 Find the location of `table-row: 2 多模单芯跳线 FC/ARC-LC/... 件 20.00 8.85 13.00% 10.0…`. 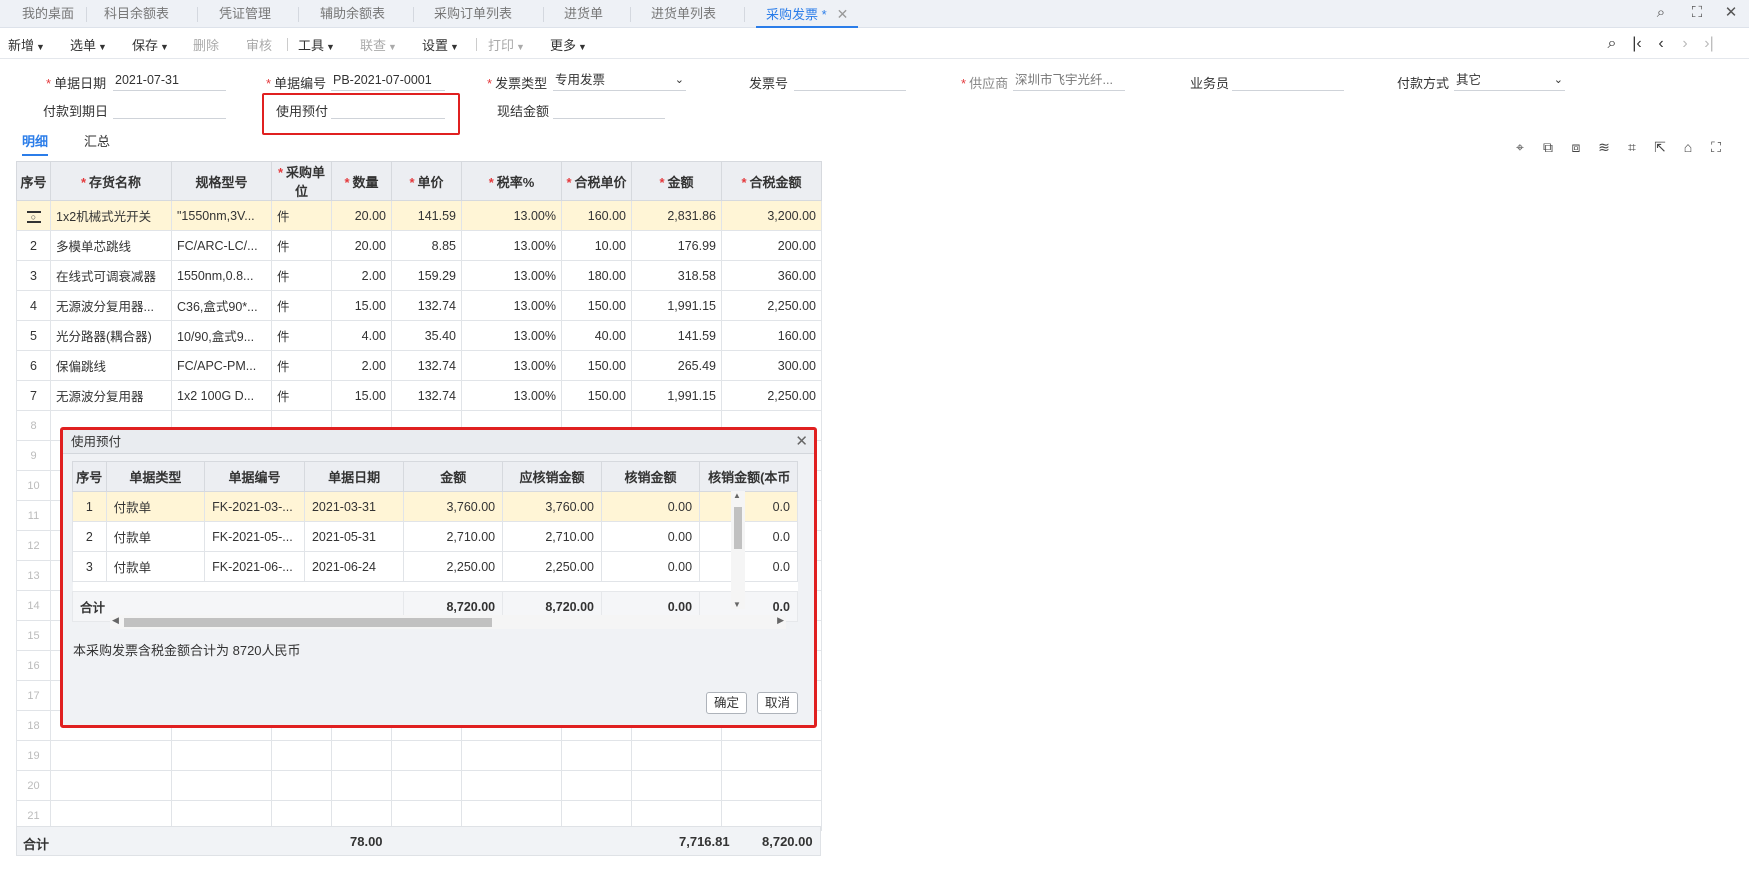

table-row: 2 多模单芯跳线 FC/ARC-LC/... 件 20.00 8.85 13.00% 10.0… is located at coordinates (419, 245).